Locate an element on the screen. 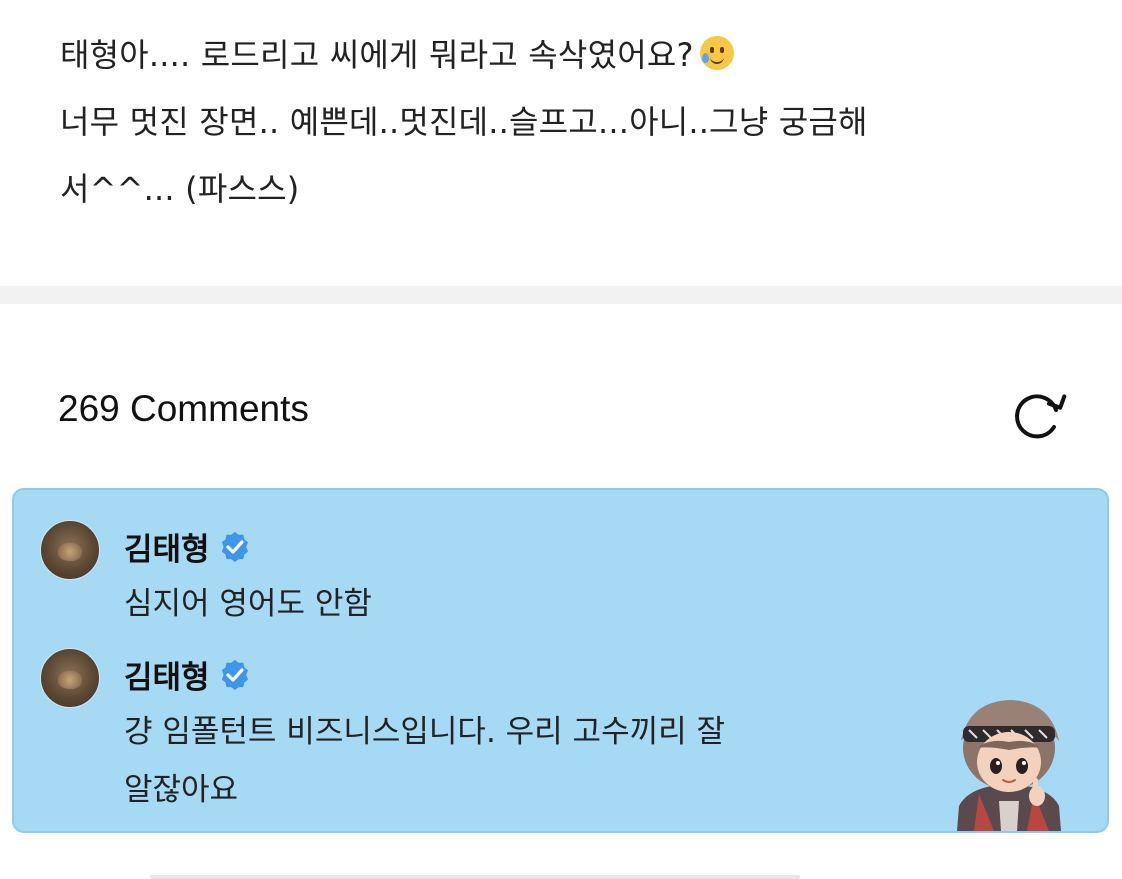 The image size is (1122, 879). section-divider is located at coordinates (561, 295).